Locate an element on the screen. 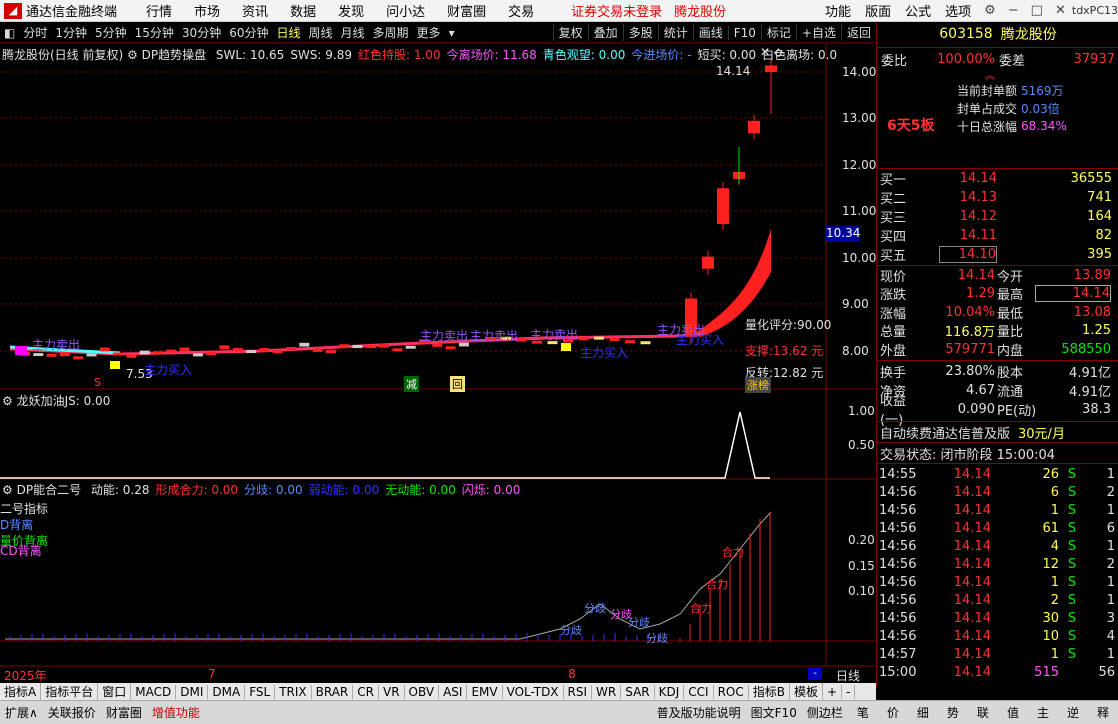  period-more: 更多 is located at coordinates (429, 32).